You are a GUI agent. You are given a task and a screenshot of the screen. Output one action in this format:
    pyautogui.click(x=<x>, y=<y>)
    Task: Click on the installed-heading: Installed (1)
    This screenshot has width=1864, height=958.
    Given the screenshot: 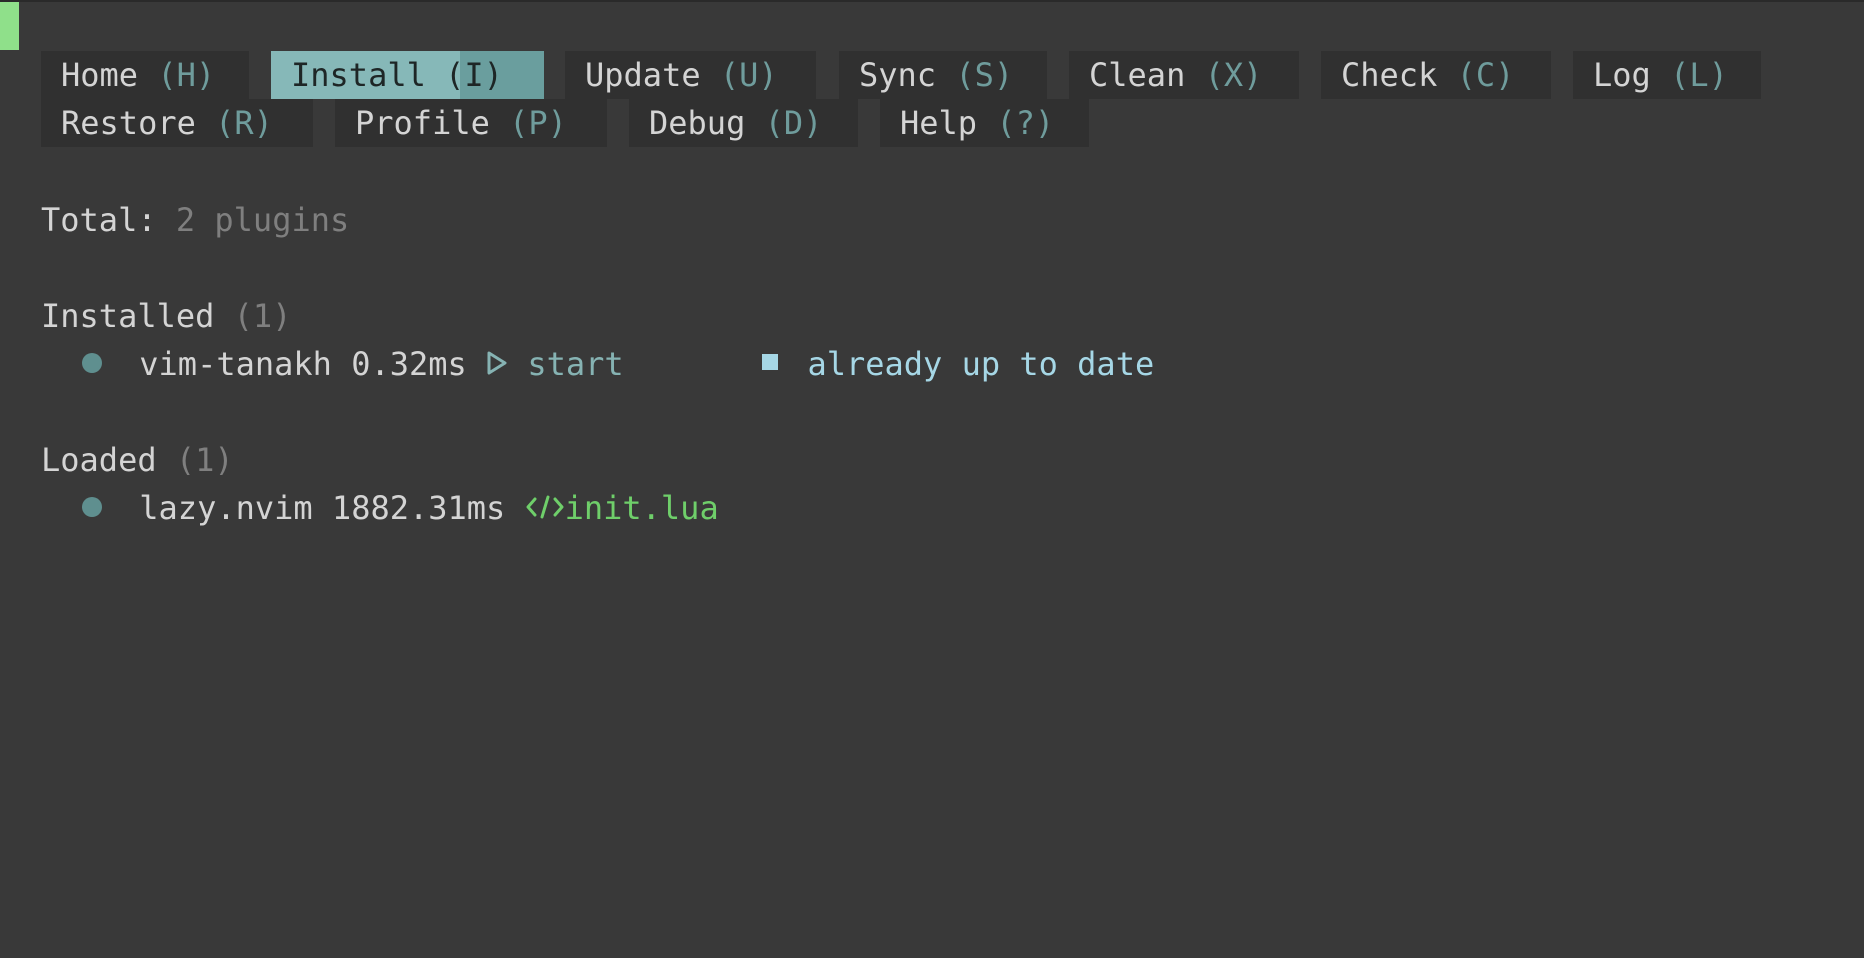 What is the action you would take?
    pyautogui.click(x=166, y=316)
    